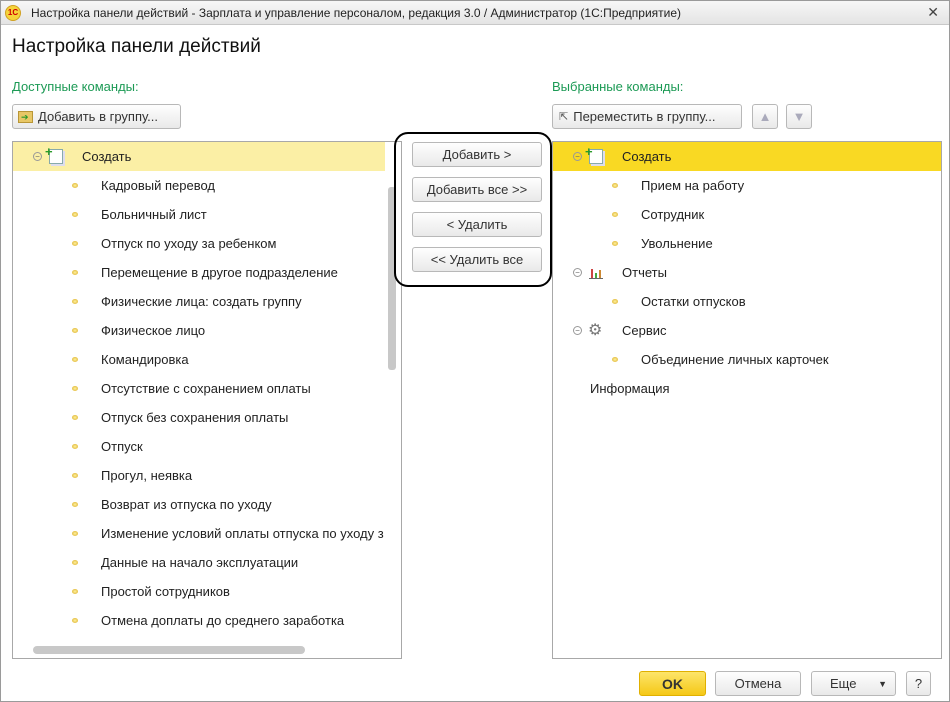 The height and width of the screenshot is (702, 950). I want to click on chart-icon, so click(596, 272).